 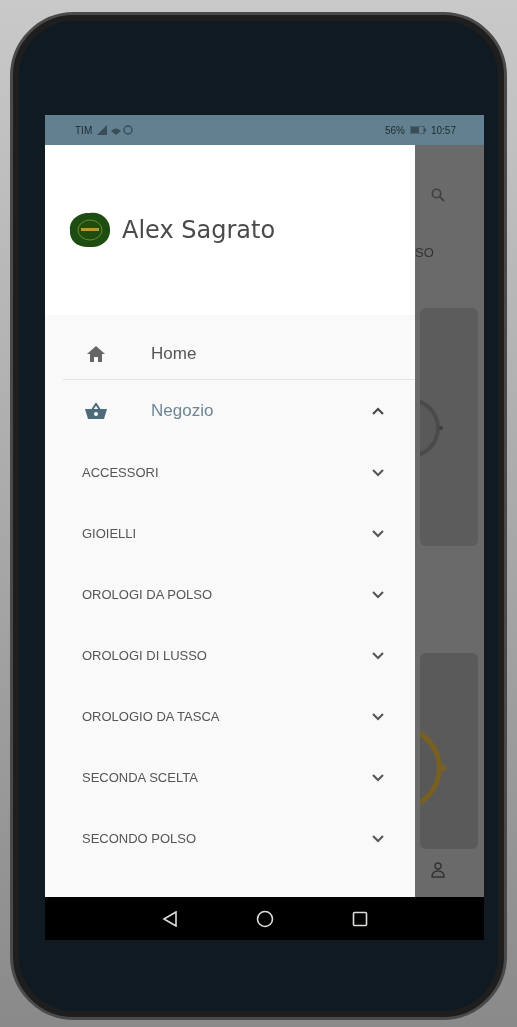 What do you see at coordinates (438, 195) in the screenshot?
I see `search-icon` at bounding box center [438, 195].